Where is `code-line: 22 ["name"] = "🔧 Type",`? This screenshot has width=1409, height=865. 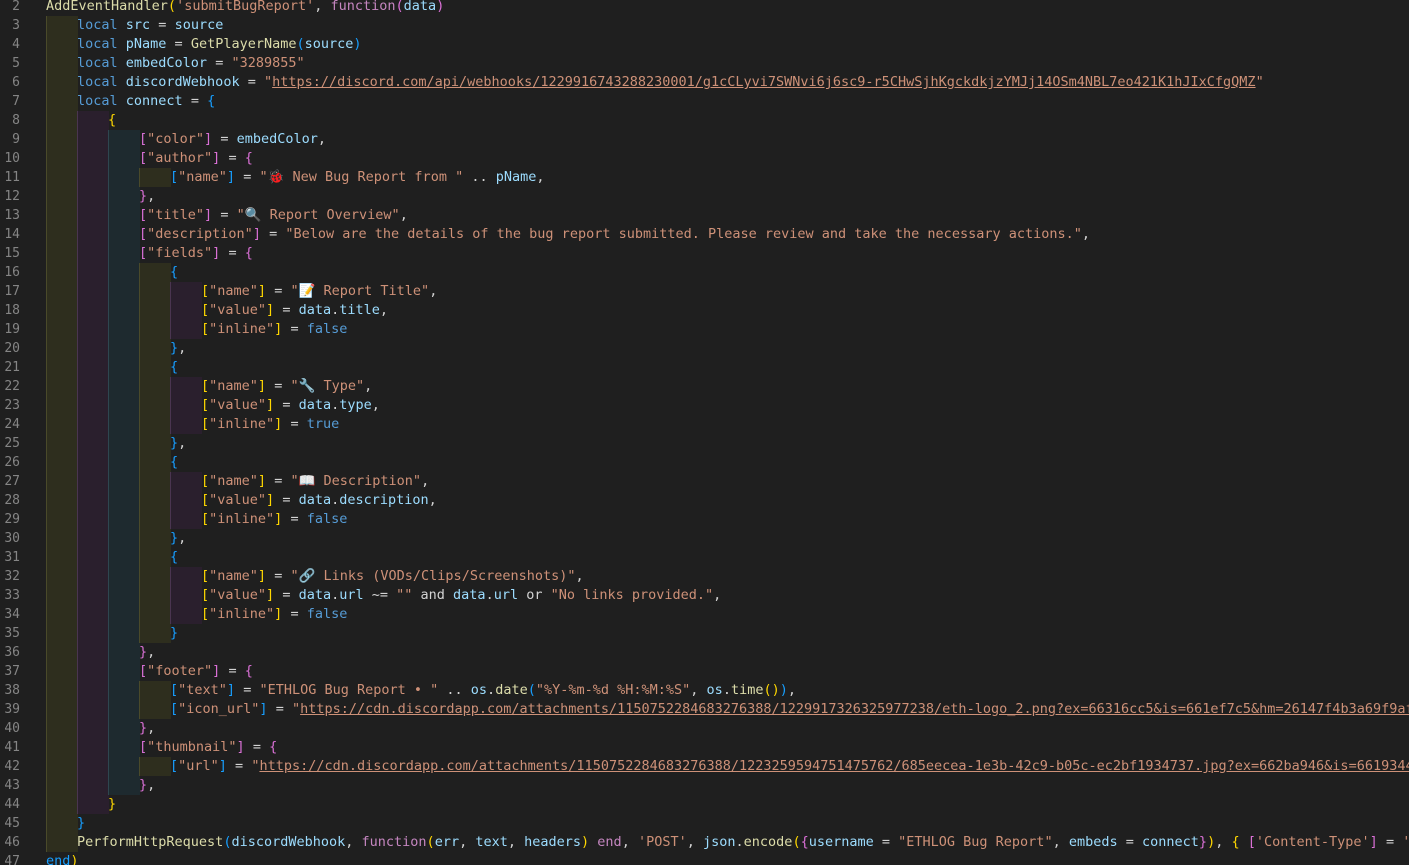 code-line: 22 ["name"] = "🔧 Type", is located at coordinates (704, 386).